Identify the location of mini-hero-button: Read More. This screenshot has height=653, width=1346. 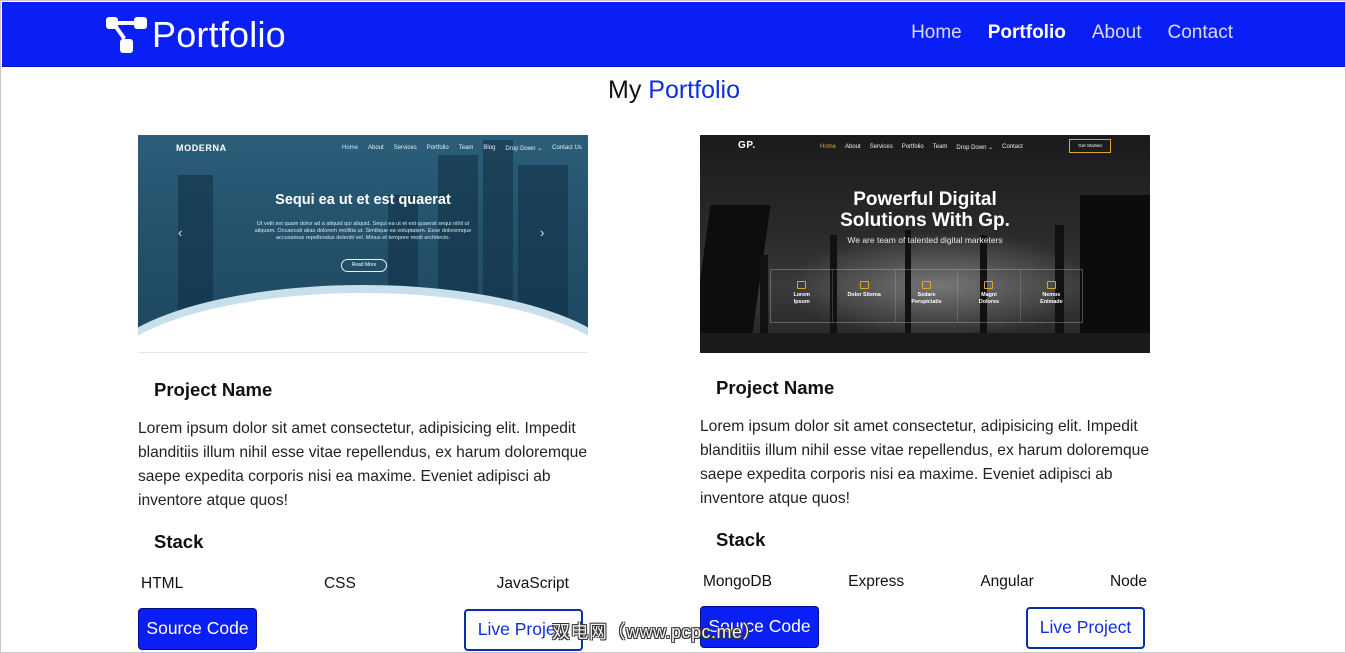
(364, 265).